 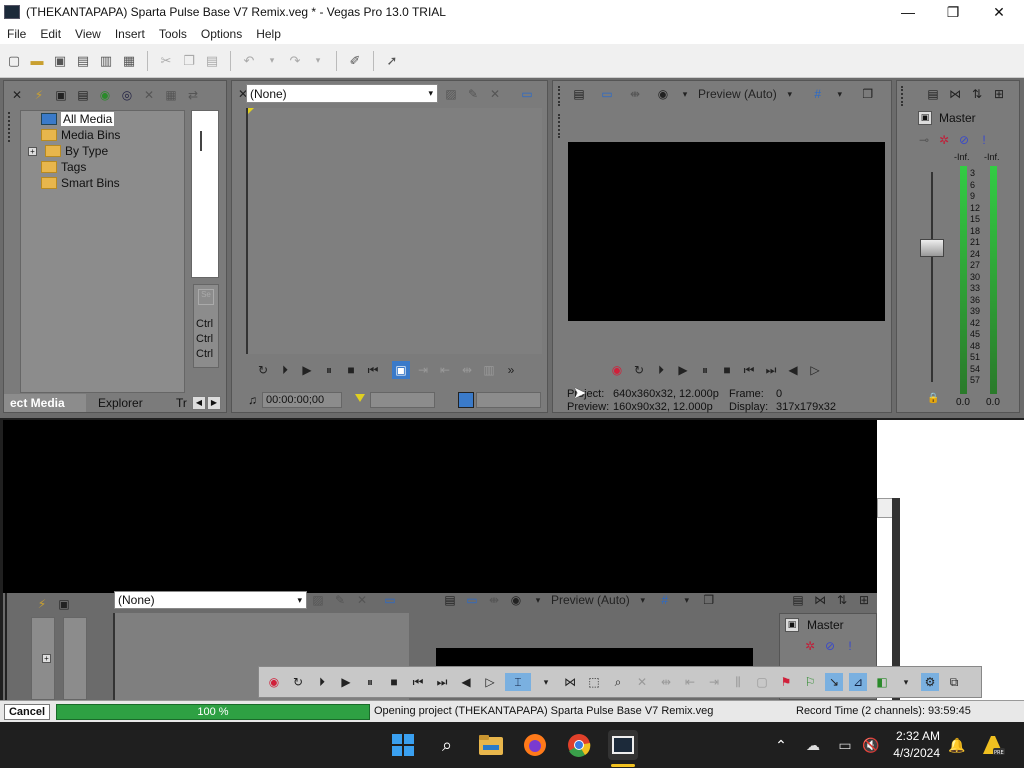 What do you see at coordinates (42, 604) in the screenshot?
I see `media-fx-icon: ⚡` at bounding box center [42, 604].